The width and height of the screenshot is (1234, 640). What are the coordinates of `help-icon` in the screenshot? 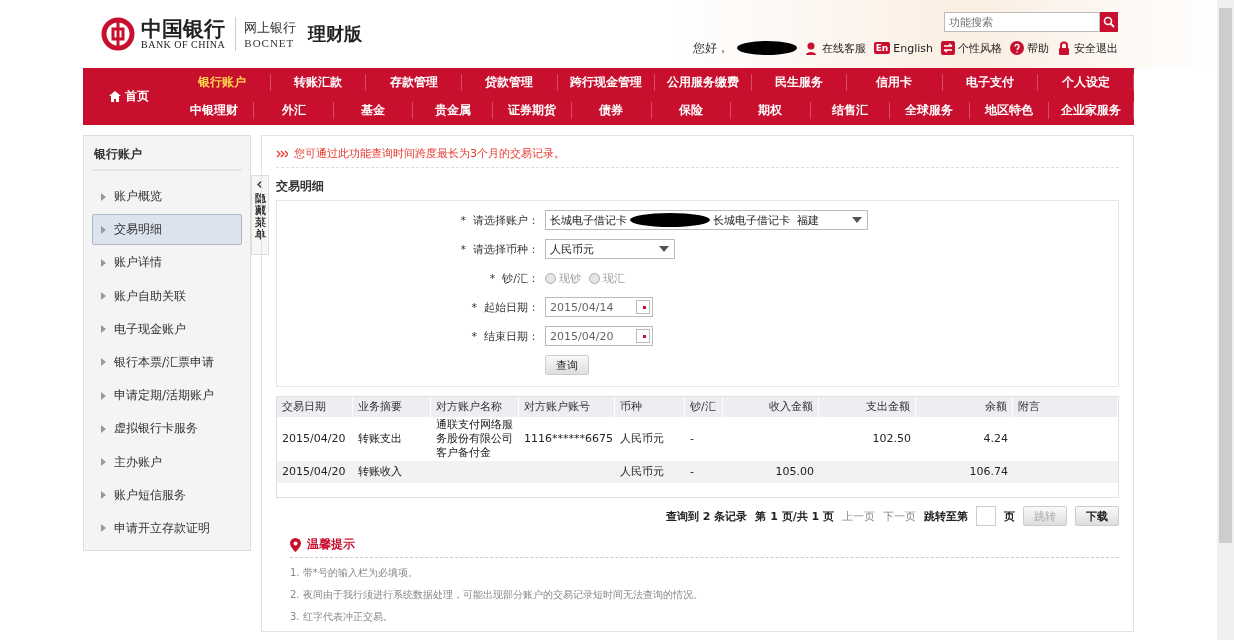 It's located at (1017, 48).